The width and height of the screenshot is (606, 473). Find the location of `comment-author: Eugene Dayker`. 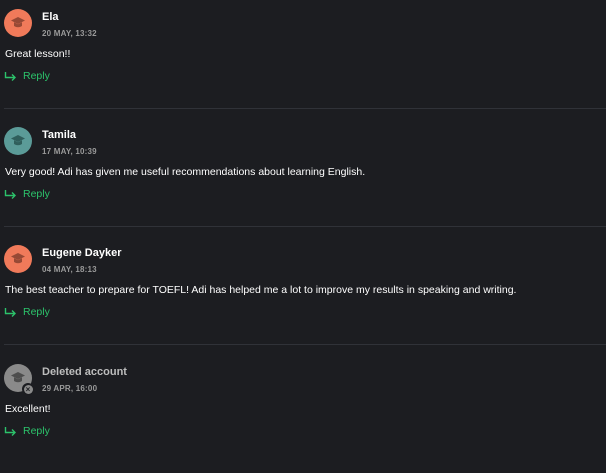

comment-author: Eugene Dayker is located at coordinates (82, 253).